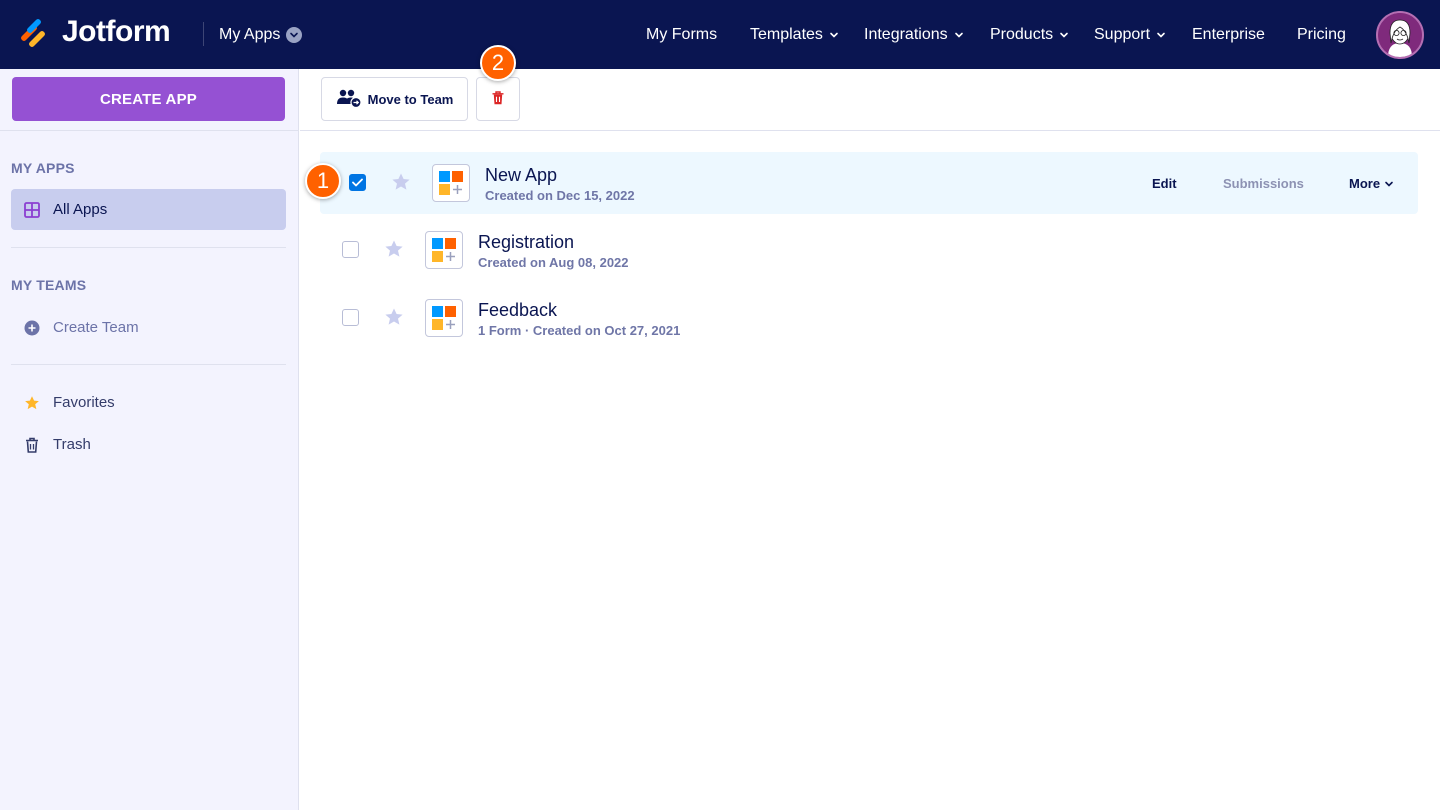  What do you see at coordinates (498, 63) in the screenshot?
I see `step-badge-2: 2` at bounding box center [498, 63].